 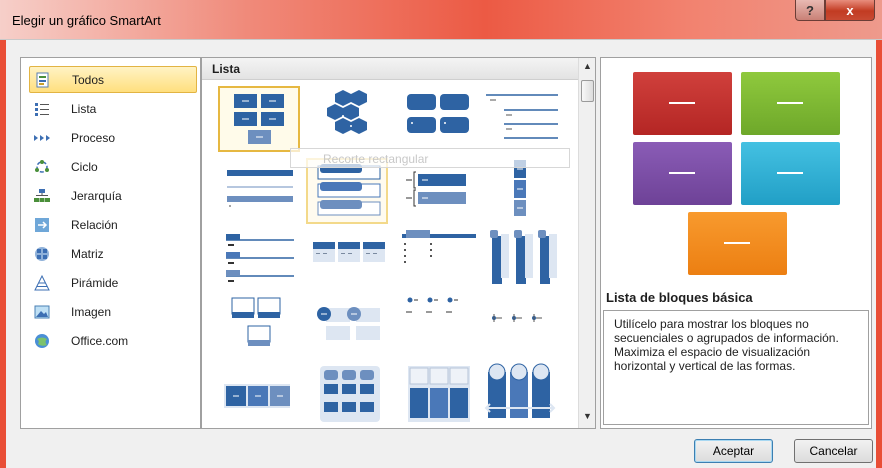 What do you see at coordinates (100, 340) in the screenshot?
I see `category-label: Office.com` at bounding box center [100, 340].